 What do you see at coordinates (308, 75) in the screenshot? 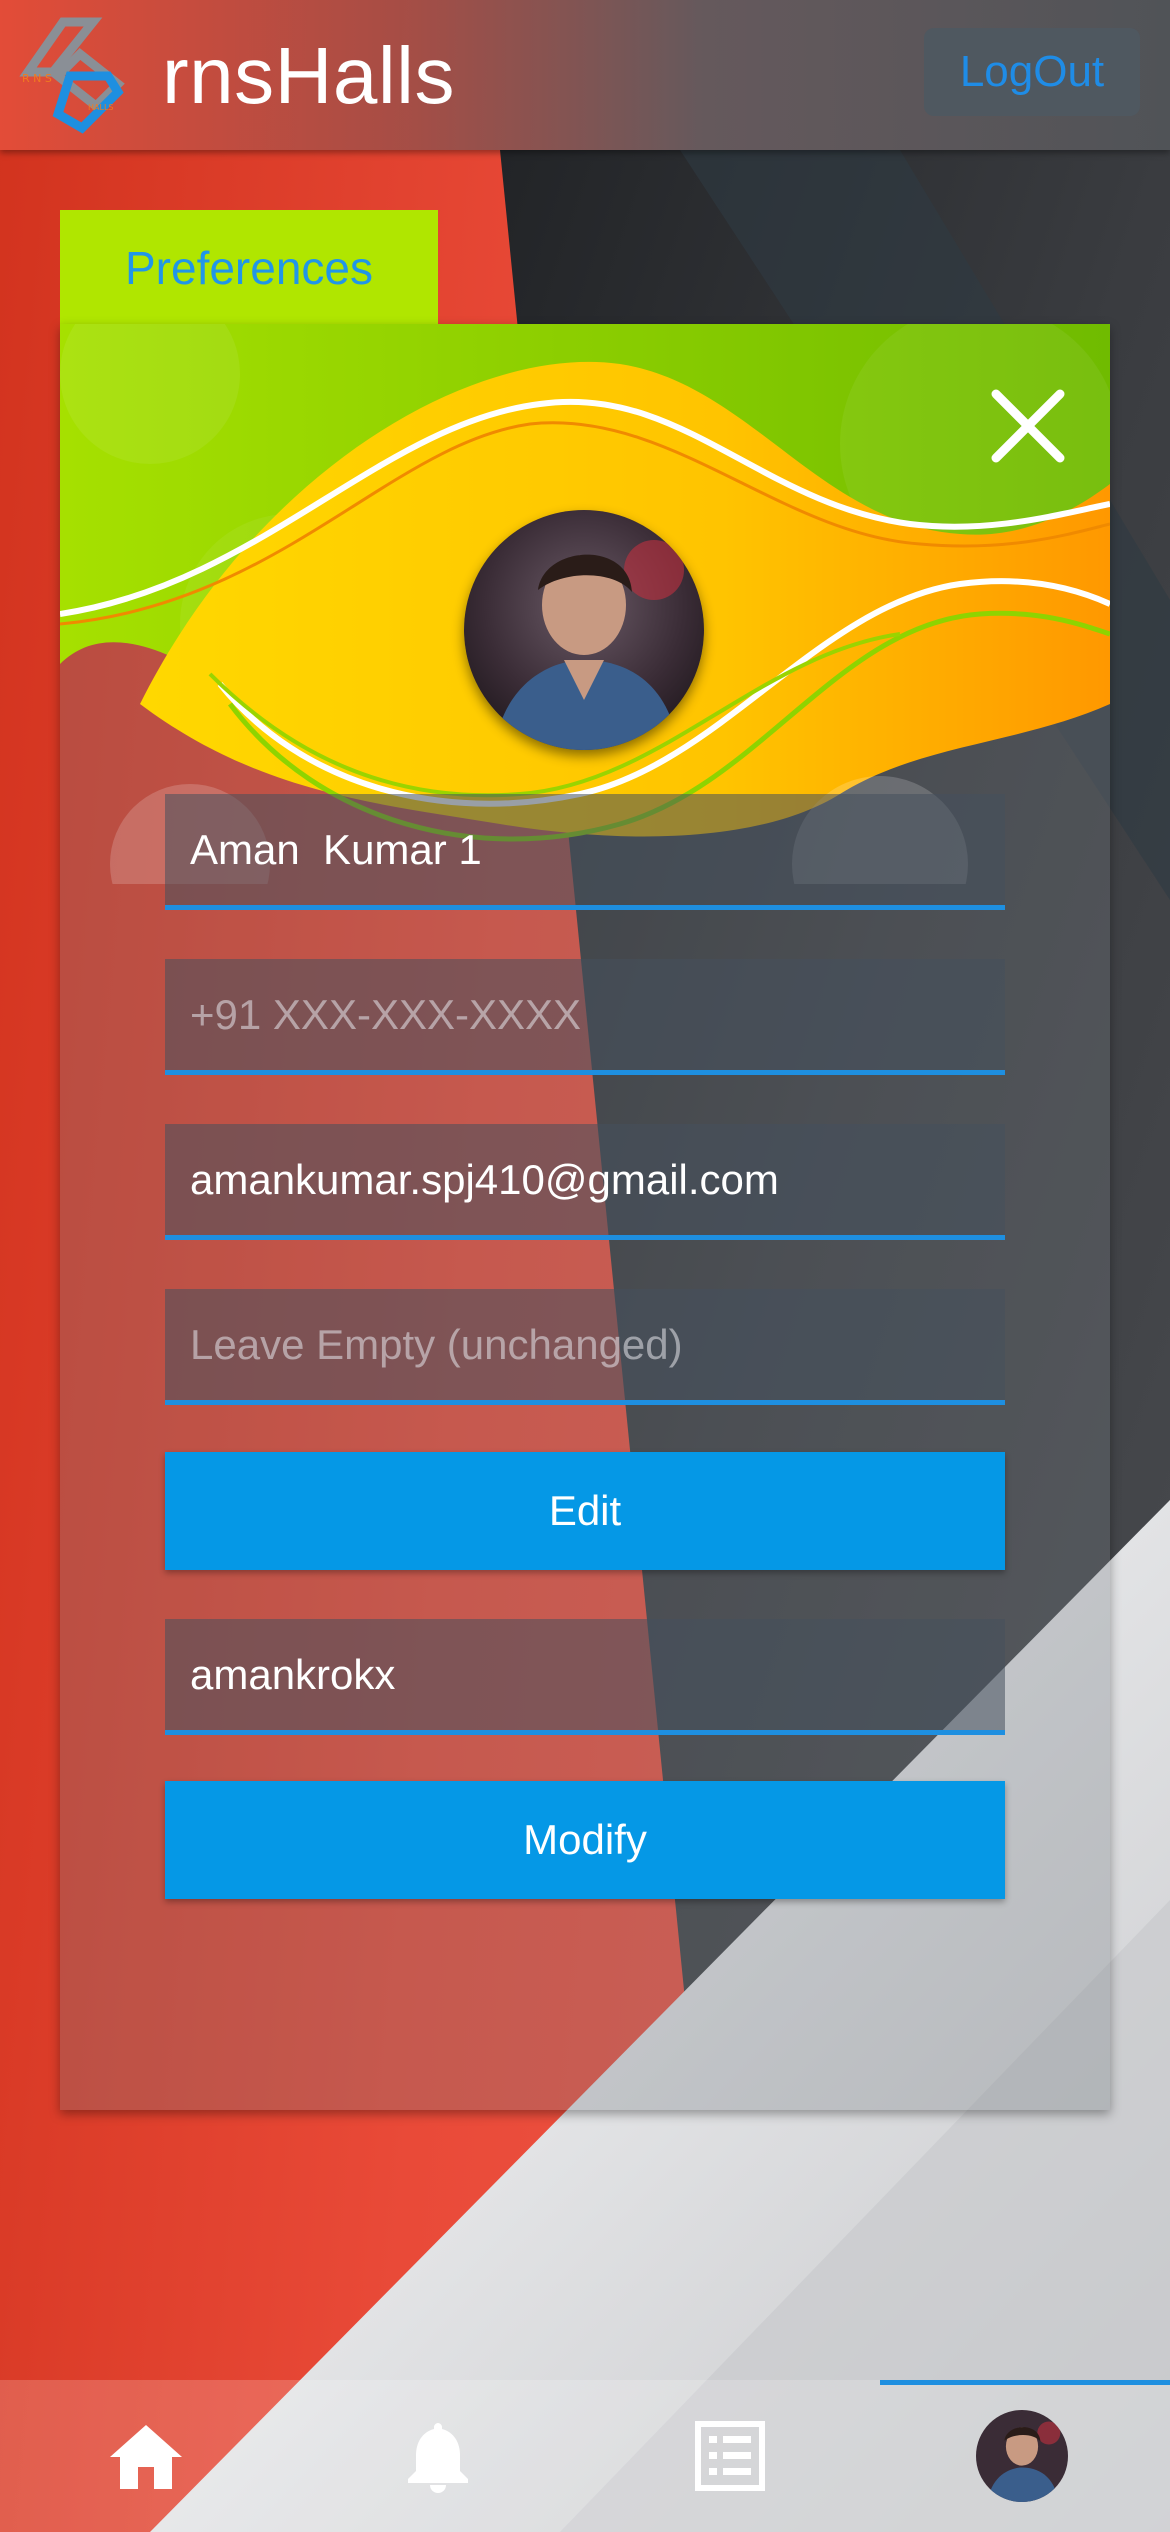
I see `app-title: rnsHalls` at bounding box center [308, 75].